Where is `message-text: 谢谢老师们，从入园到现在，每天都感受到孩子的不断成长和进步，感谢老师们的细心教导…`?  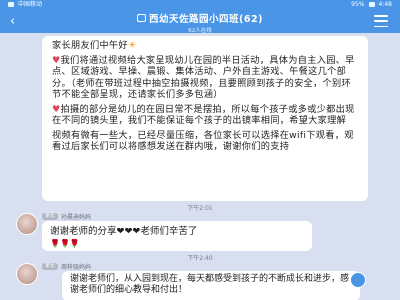
message-text: 谢谢老师们，从入园到现在，每天都感受到孩子的不断成长和进步，感谢老师们的细心教导… is located at coordinates (210, 284).